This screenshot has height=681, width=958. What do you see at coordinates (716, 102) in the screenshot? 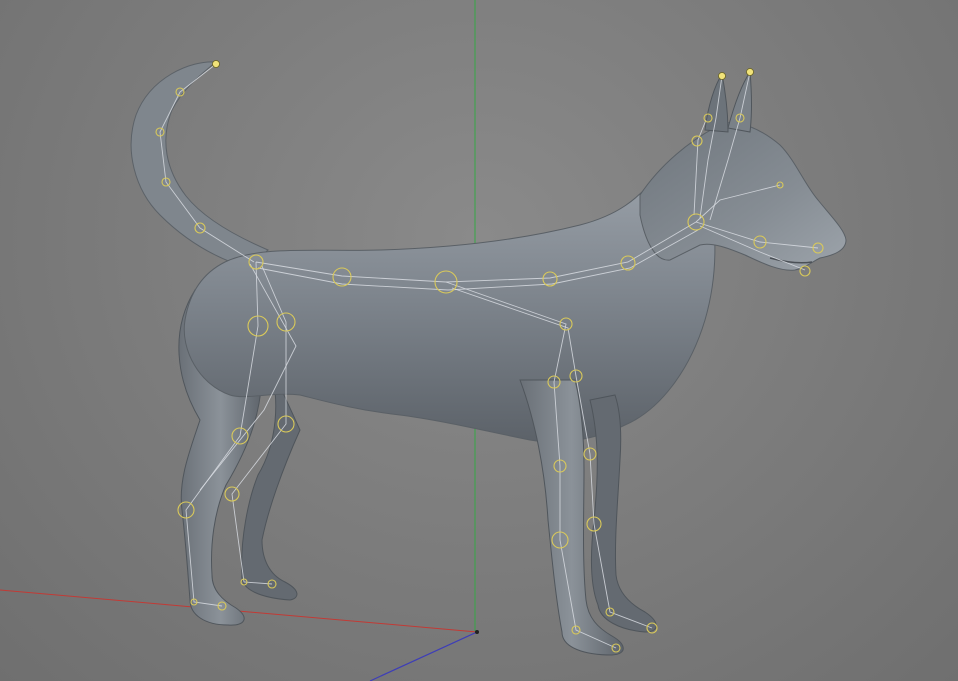
I see `dog-ear-left` at bounding box center [716, 102].